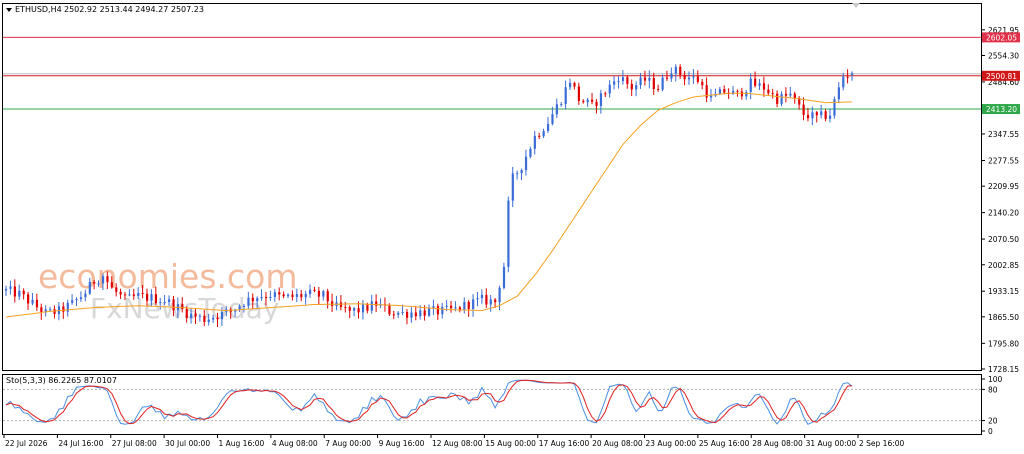  What do you see at coordinates (1003, 369) in the screenshot?
I see `price-tick-label: 1728.15` at bounding box center [1003, 369].